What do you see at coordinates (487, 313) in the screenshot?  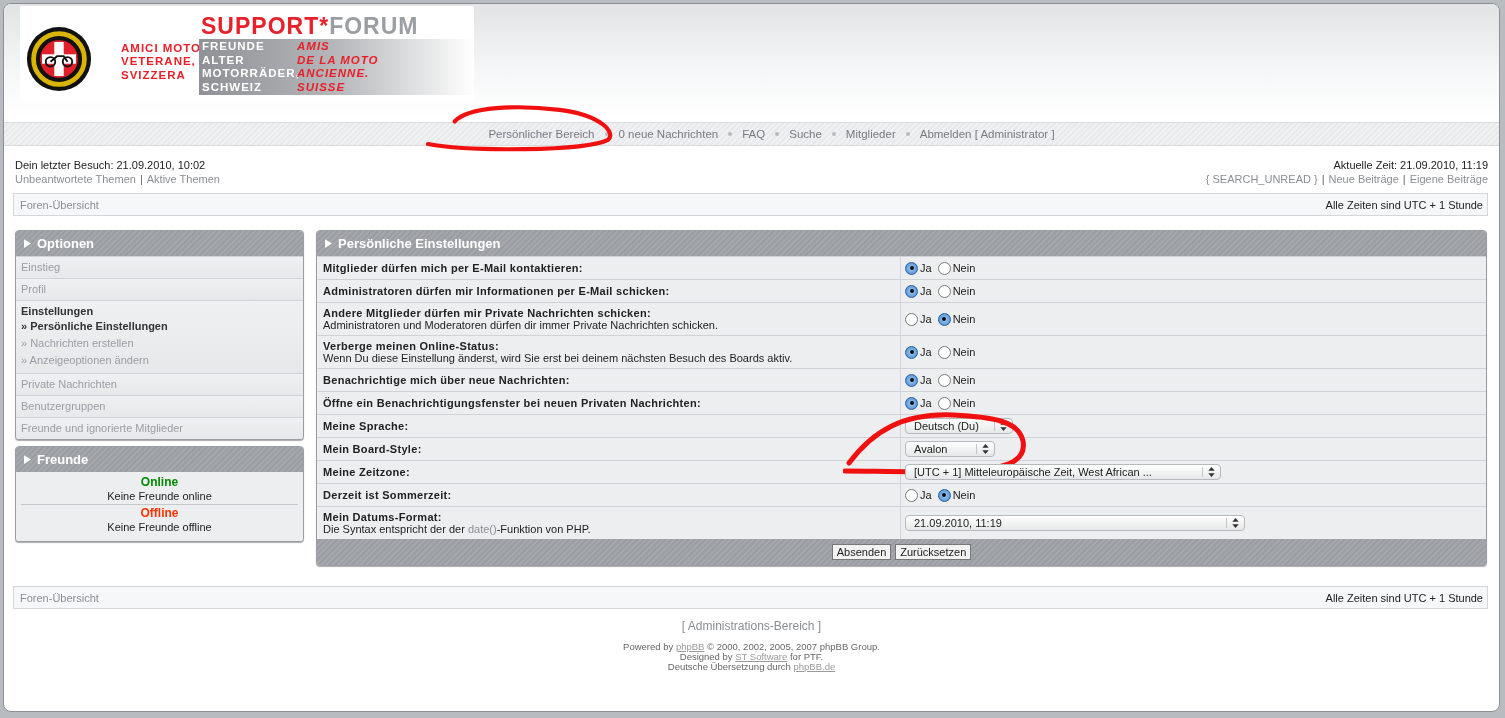 I see `setting-label: Andere Mitglieder dürfen mir Private Nachrichten schicken:` at bounding box center [487, 313].